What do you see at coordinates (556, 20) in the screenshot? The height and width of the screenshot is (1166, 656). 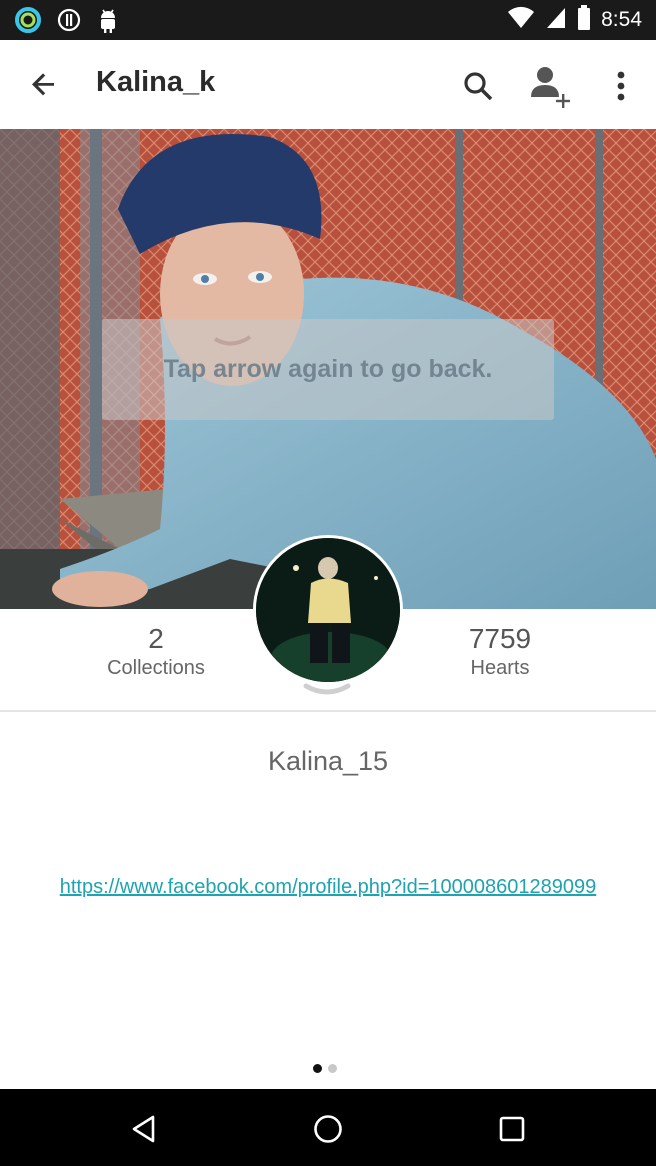 I see `signal-icon` at bounding box center [556, 20].